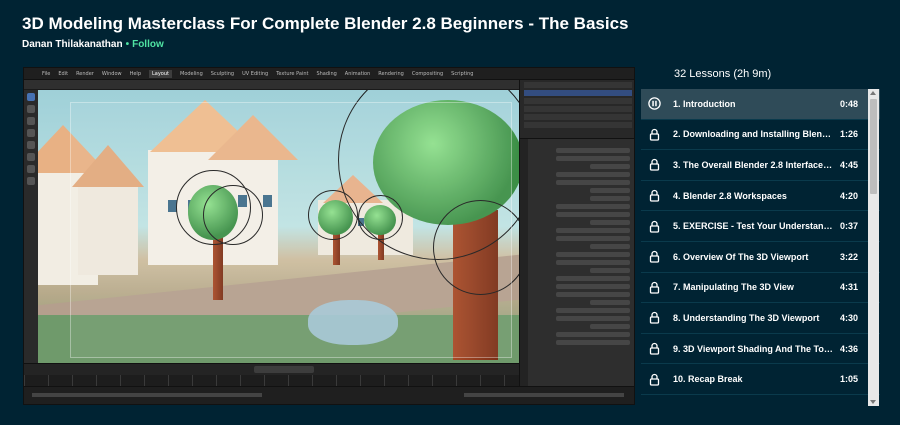  What do you see at coordinates (31, 97) in the screenshot?
I see `select-tool-icon` at bounding box center [31, 97].